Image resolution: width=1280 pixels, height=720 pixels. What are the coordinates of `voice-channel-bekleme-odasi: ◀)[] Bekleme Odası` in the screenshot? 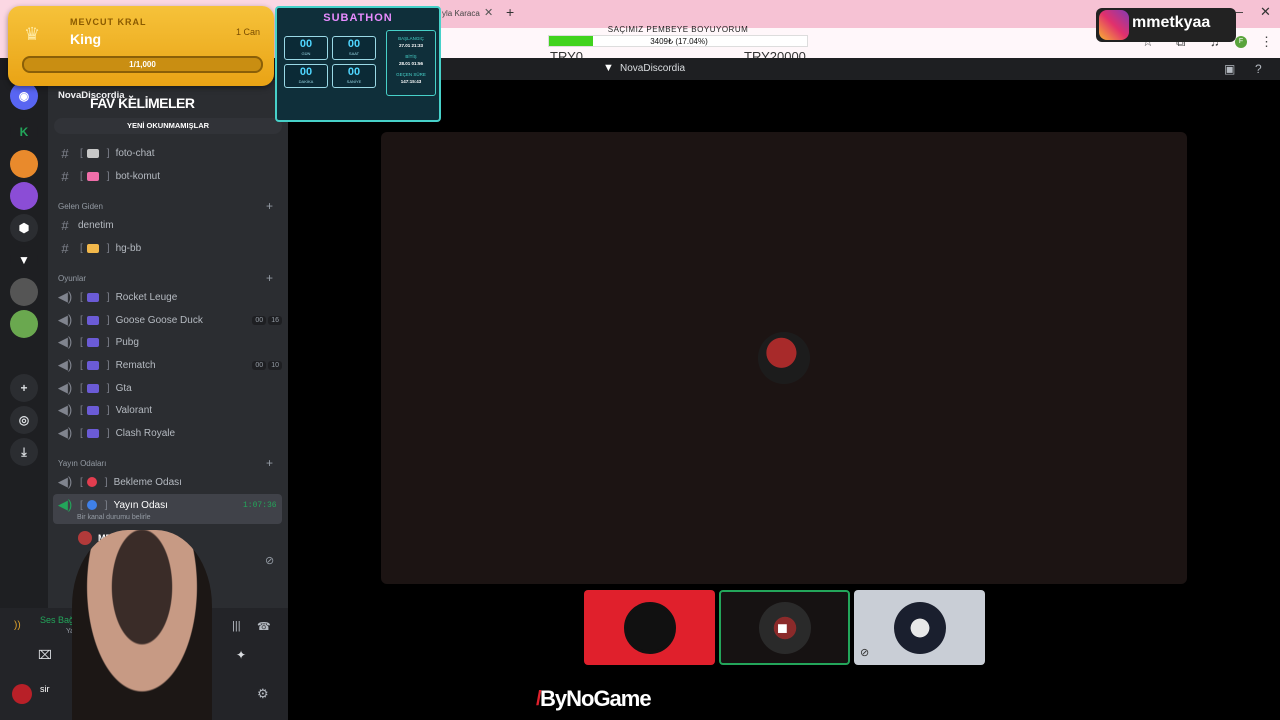 It's located at (169, 482).